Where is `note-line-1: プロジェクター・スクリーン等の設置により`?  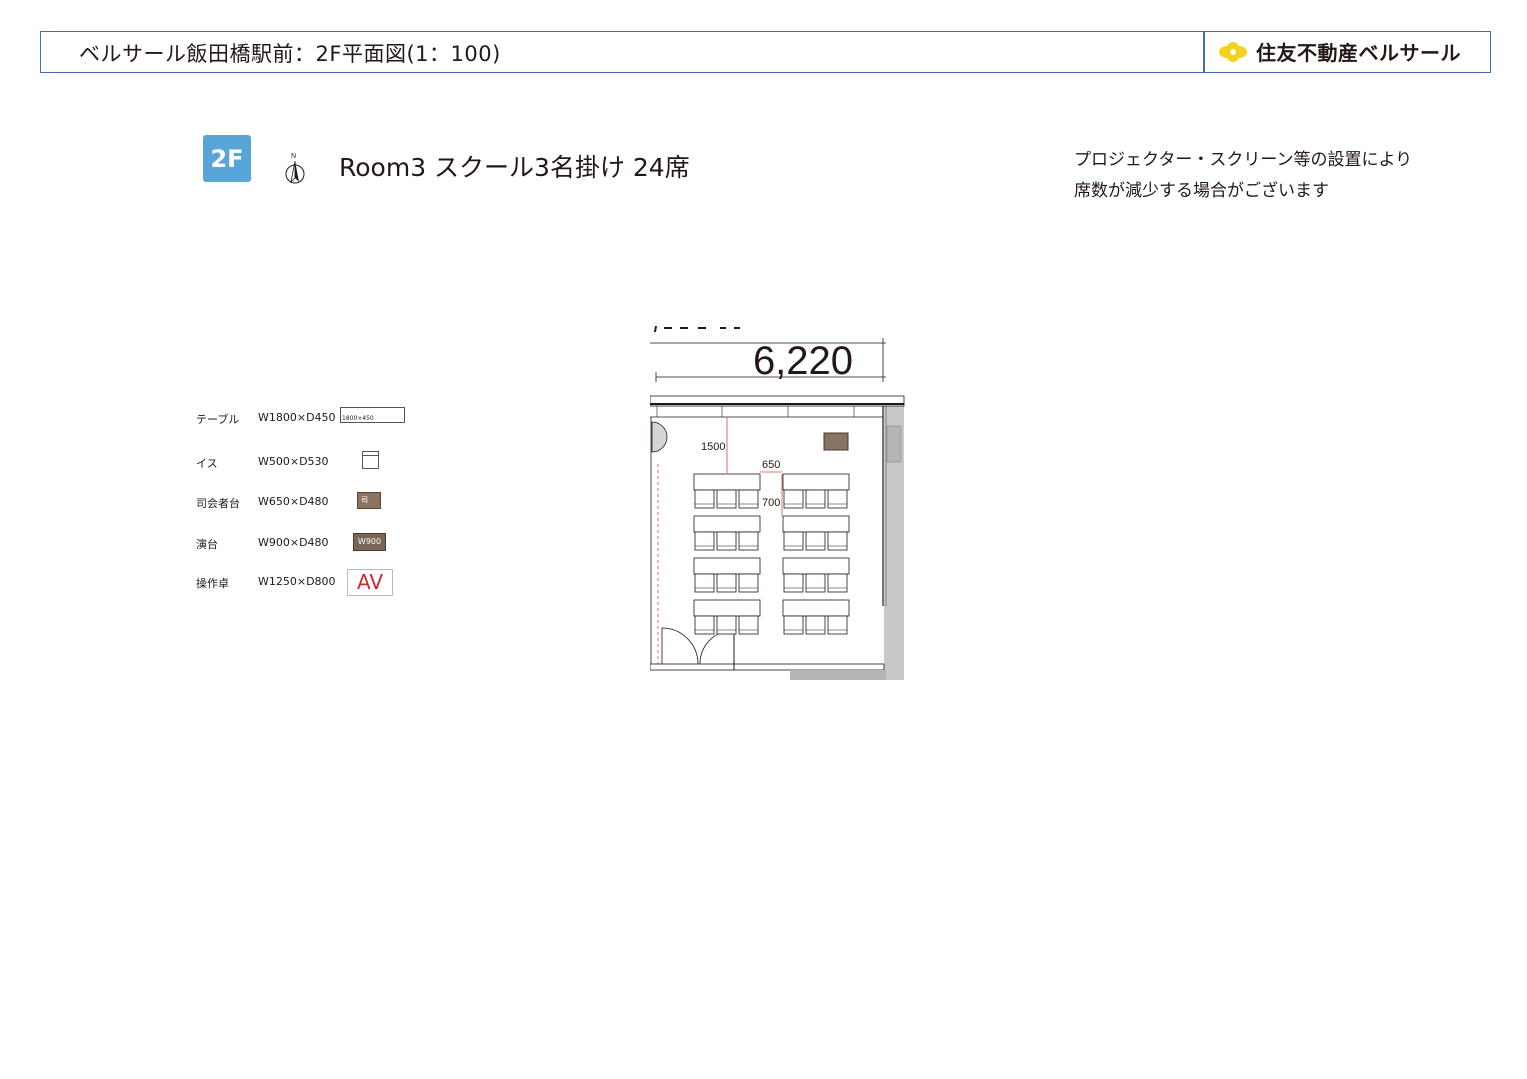
note-line-1: プロジェクター・スクリーン等の設置により is located at coordinates (1243, 160).